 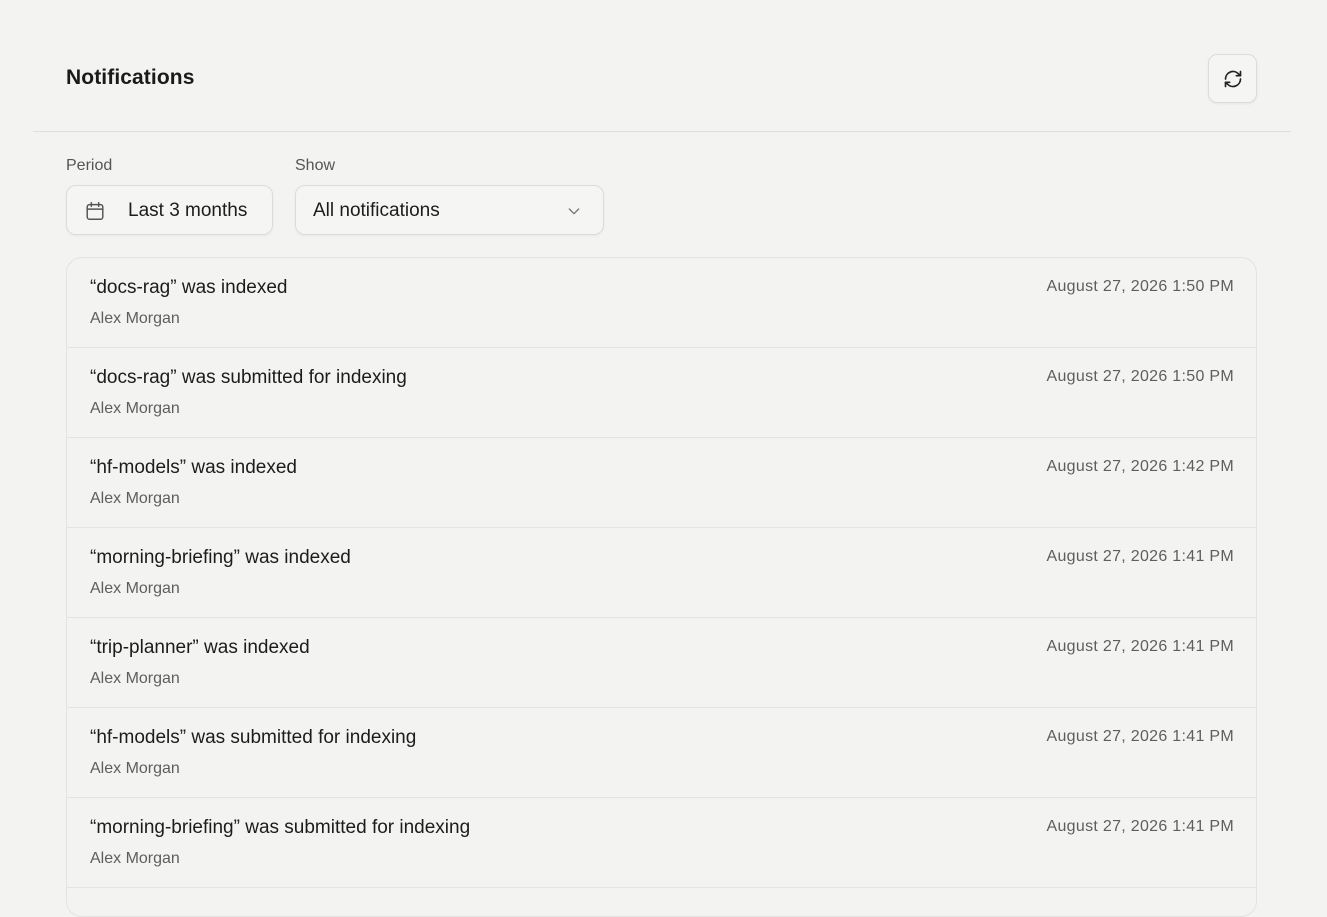 I want to click on notification-title: “docs-rag” was indexed, so click(x=189, y=287).